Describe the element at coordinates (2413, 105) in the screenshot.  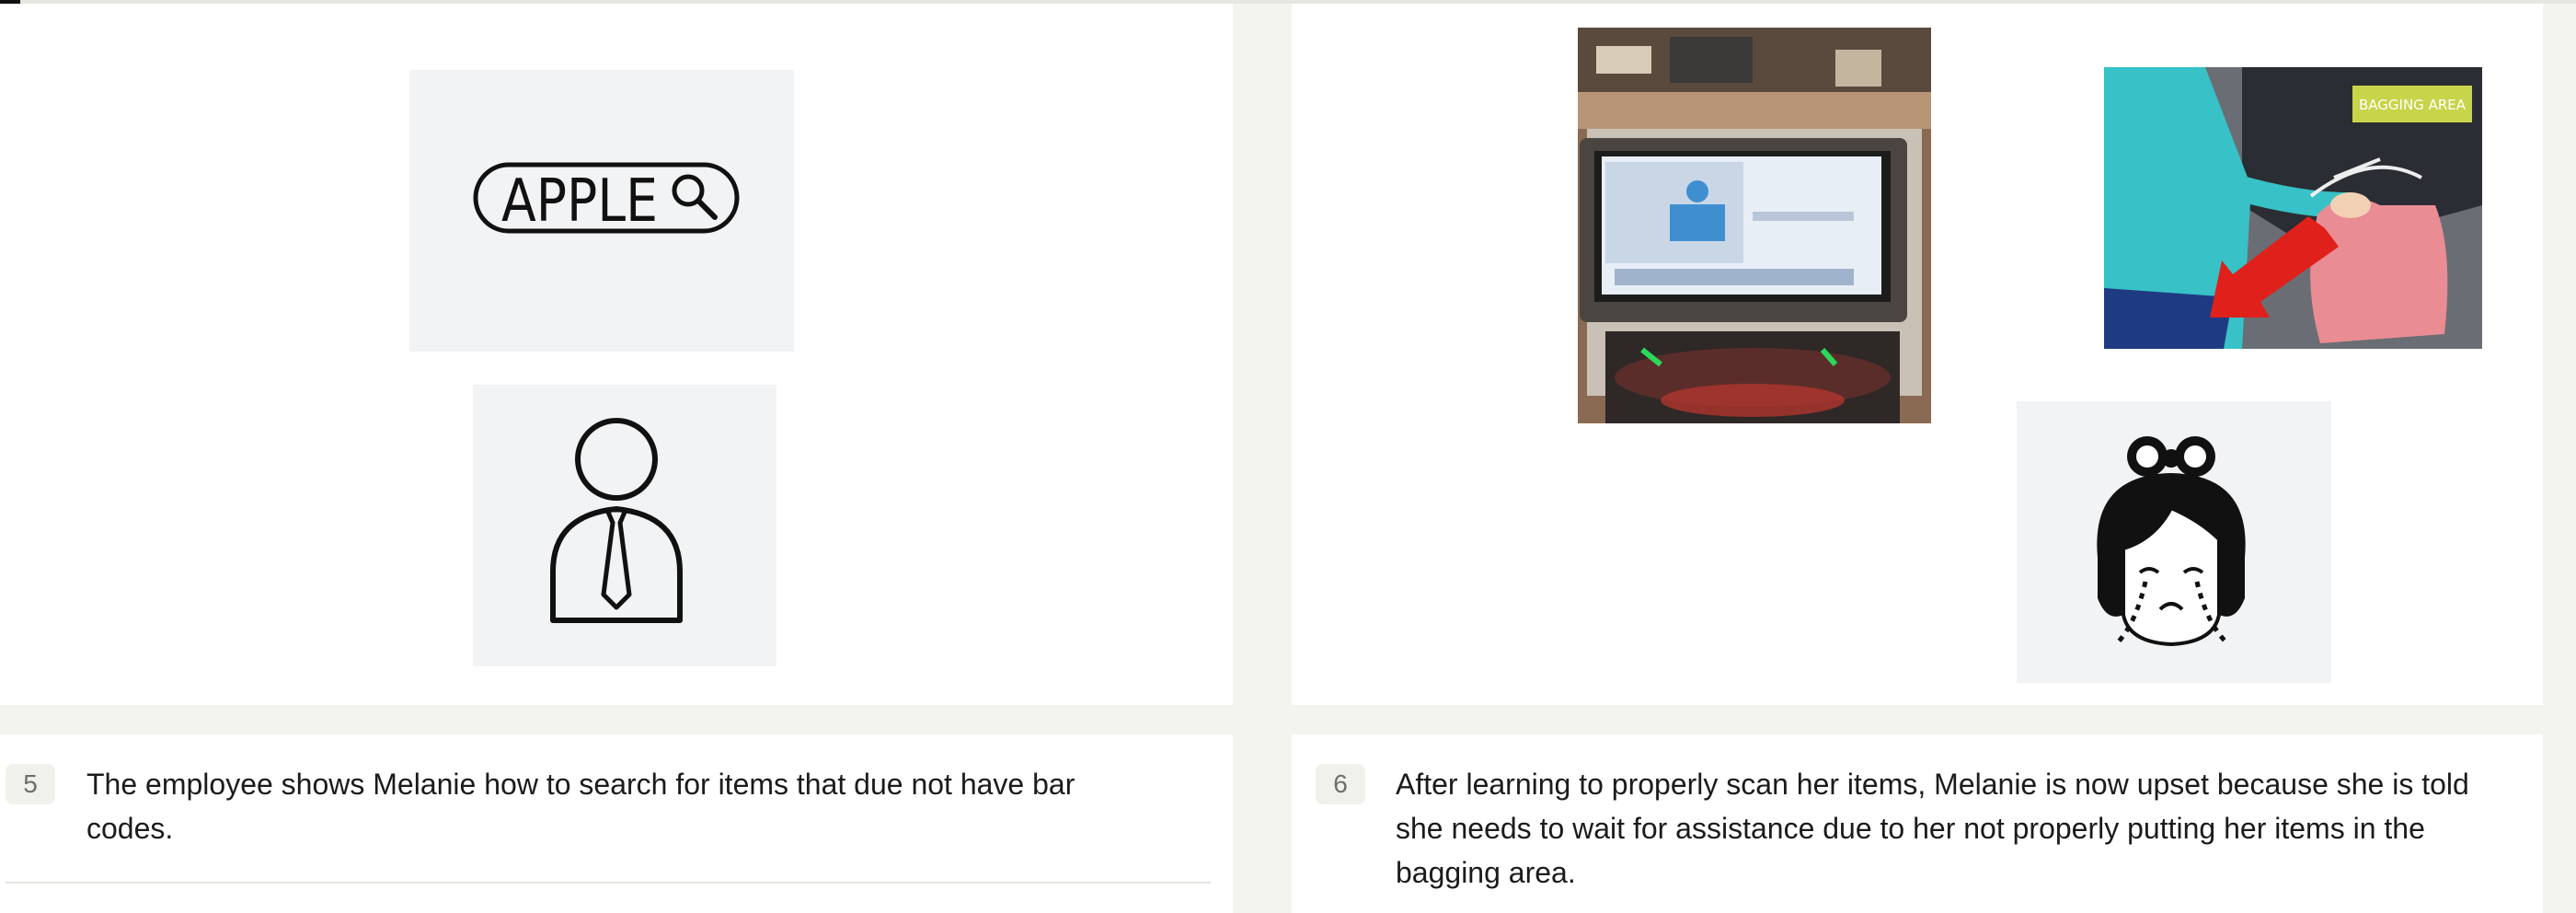
I see `bagging-area-sign: BAGGING AREA` at that location.